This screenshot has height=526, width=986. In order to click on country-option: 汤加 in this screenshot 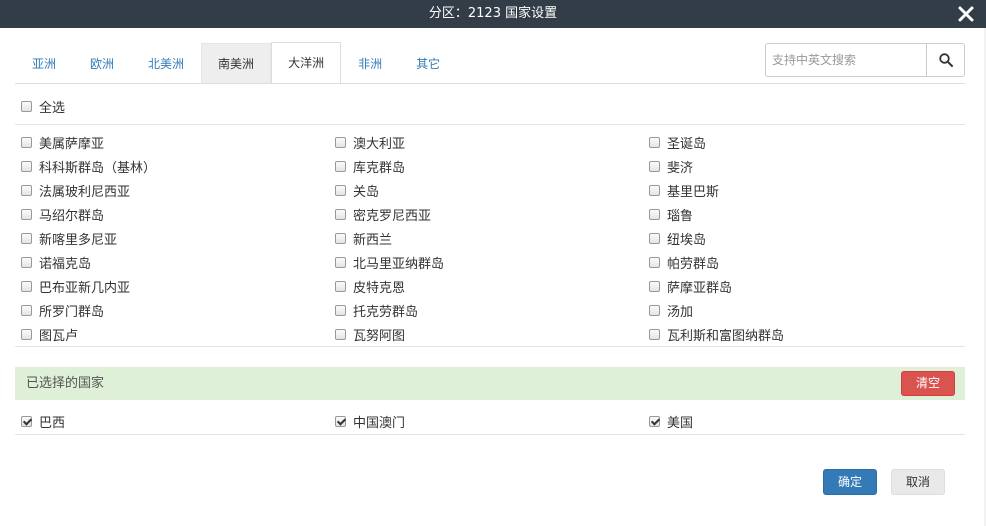, I will do `click(671, 311)`.